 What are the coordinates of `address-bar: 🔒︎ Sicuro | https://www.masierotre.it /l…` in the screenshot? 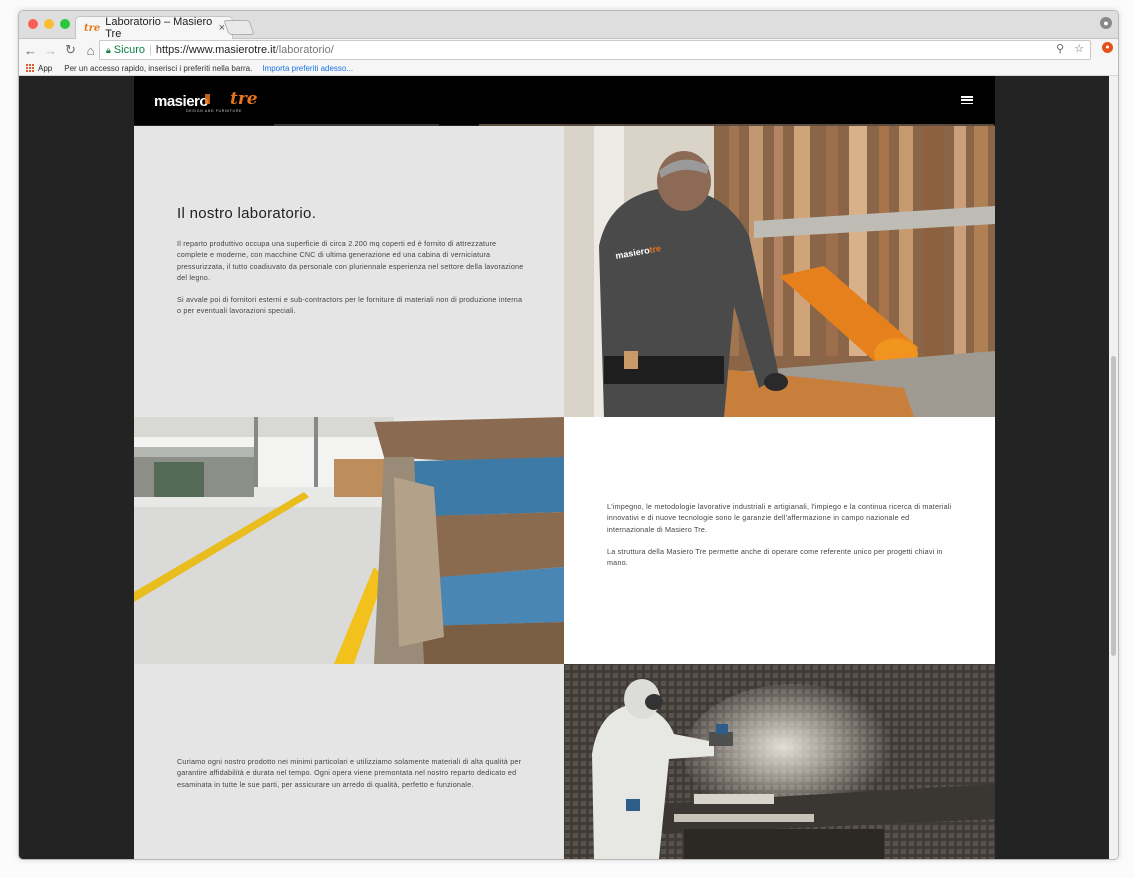 It's located at (595, 50).